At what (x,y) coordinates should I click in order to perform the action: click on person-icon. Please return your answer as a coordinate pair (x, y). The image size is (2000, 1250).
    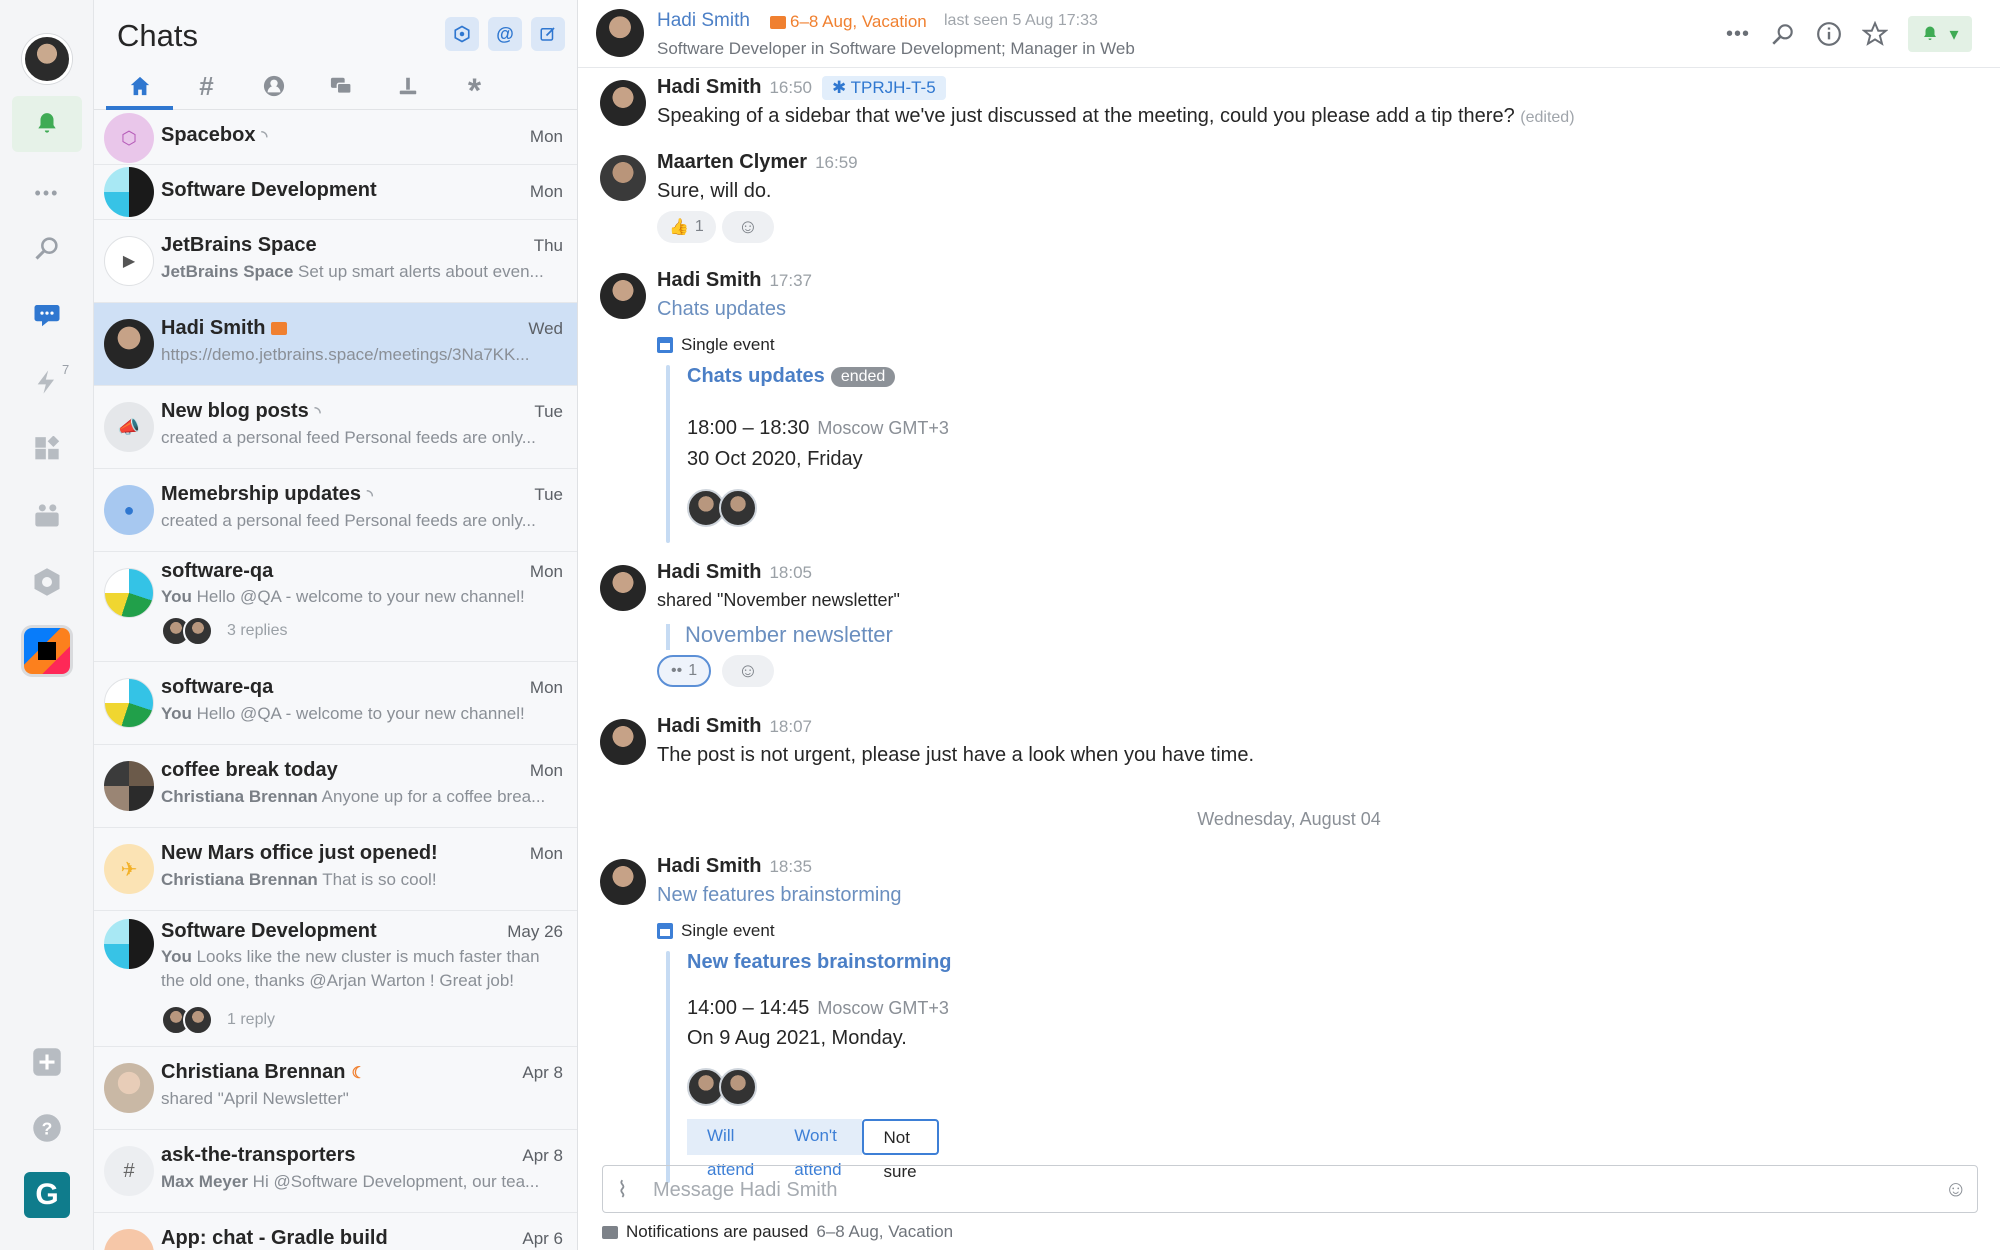
    Looking at the image, I should click on (273, 86).